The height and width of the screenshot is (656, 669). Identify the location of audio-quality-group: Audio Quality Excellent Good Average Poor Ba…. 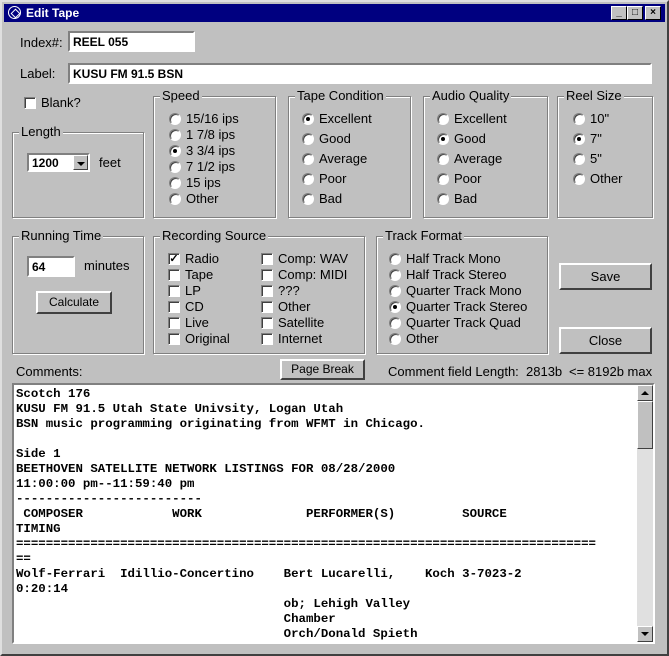
(485, 153).